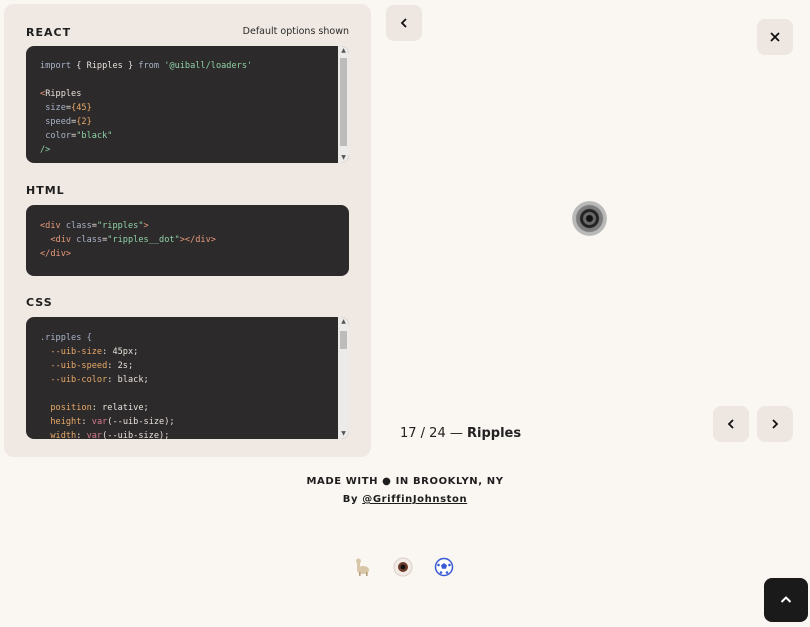 This screenshot has height=627, width=810. I want to click on eyeball-icon, so click(403, 567).